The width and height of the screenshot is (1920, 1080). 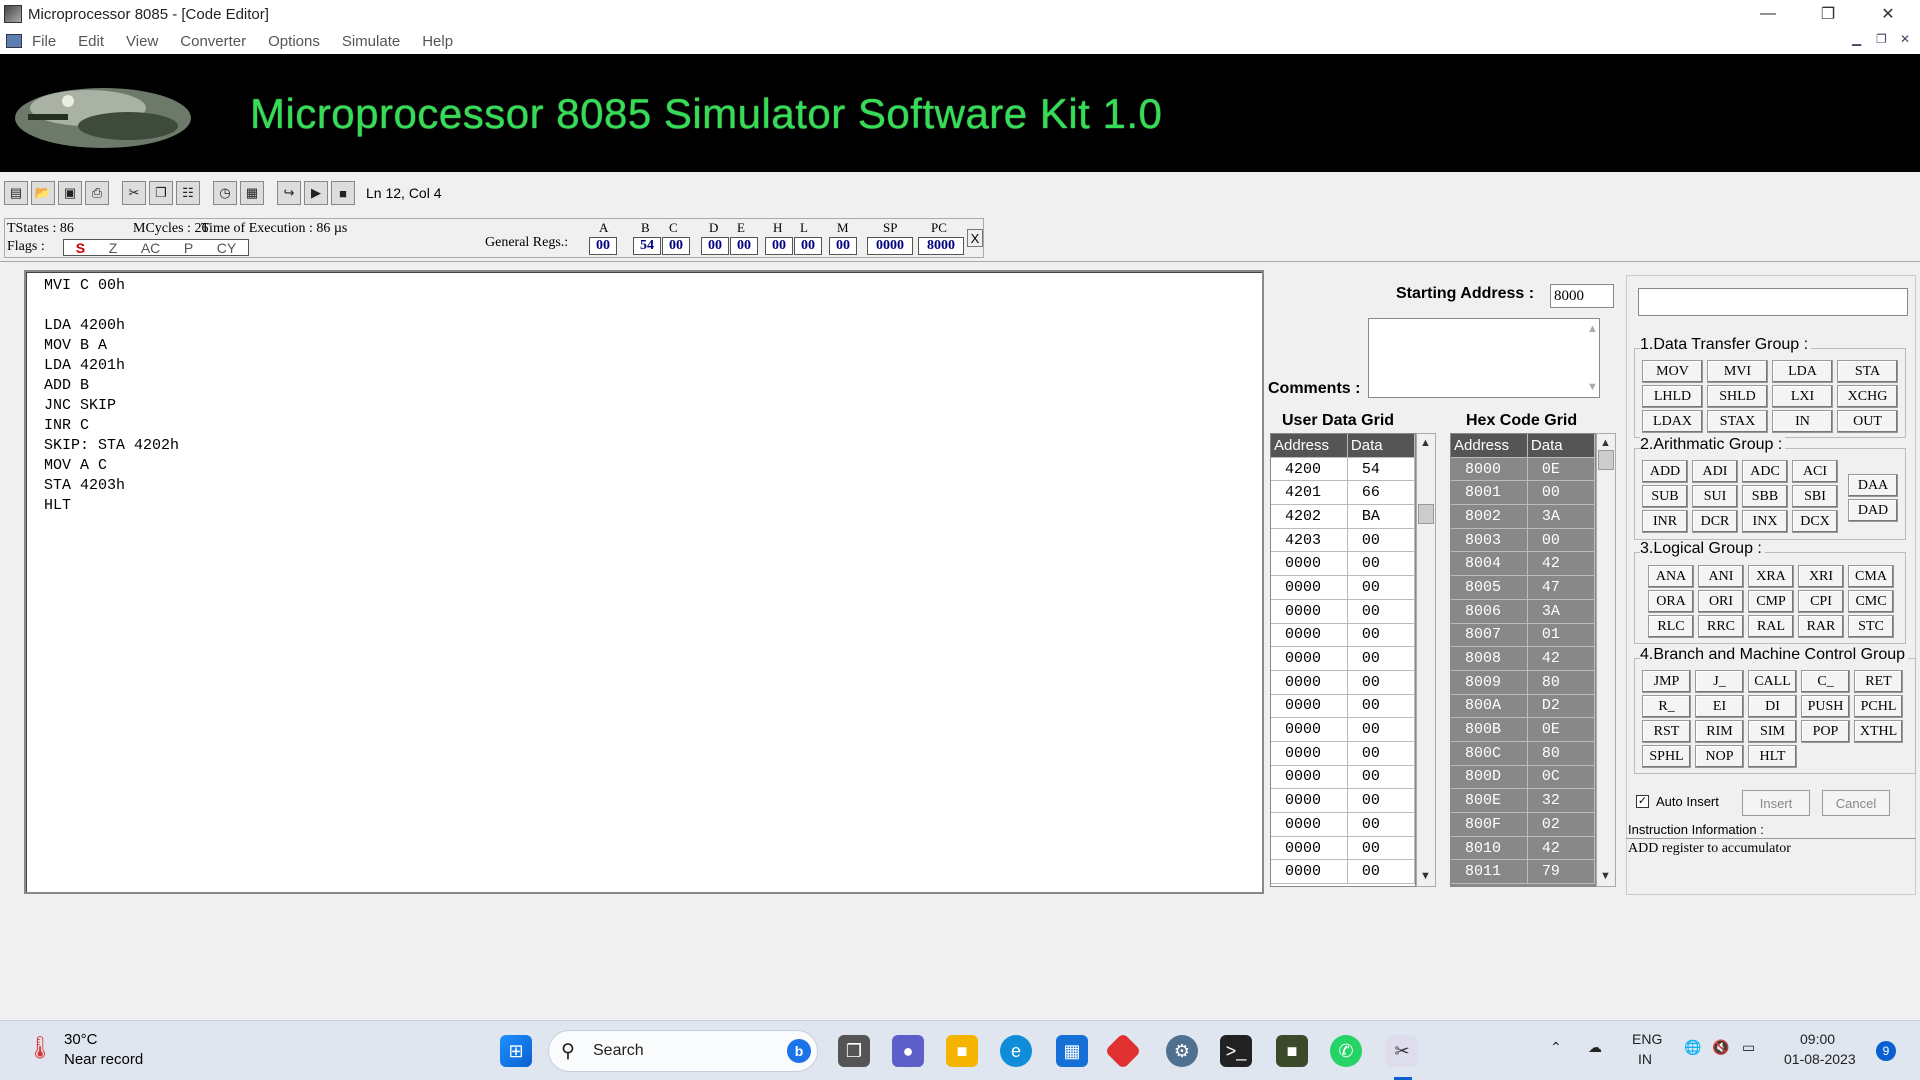 What do you see at coordinates (81, 1039) in the screenshot?
I see `weather-temp: 30°C` at bounding box center [81, 1039].